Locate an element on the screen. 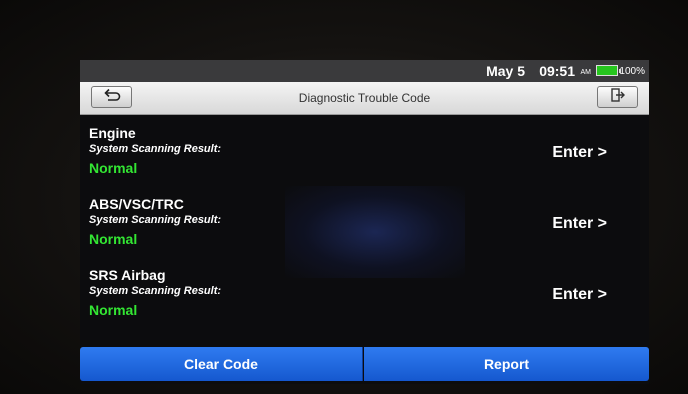 The height and width of the screenshot is (394, 688). page-title: Diagnostic Trouble Code is located at coordinates (364, 98).